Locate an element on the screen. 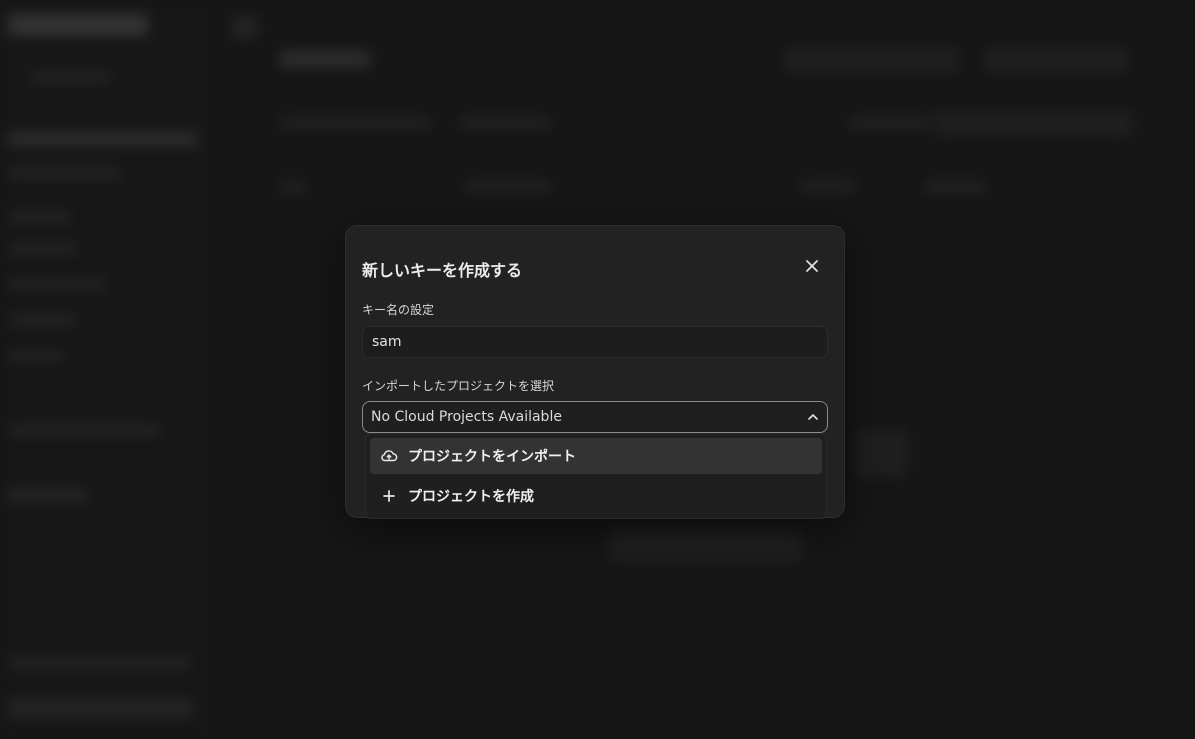 The height and width of the screenshot is (739, 1195). cloud-upload-icon is located at coordinates (389, 456).